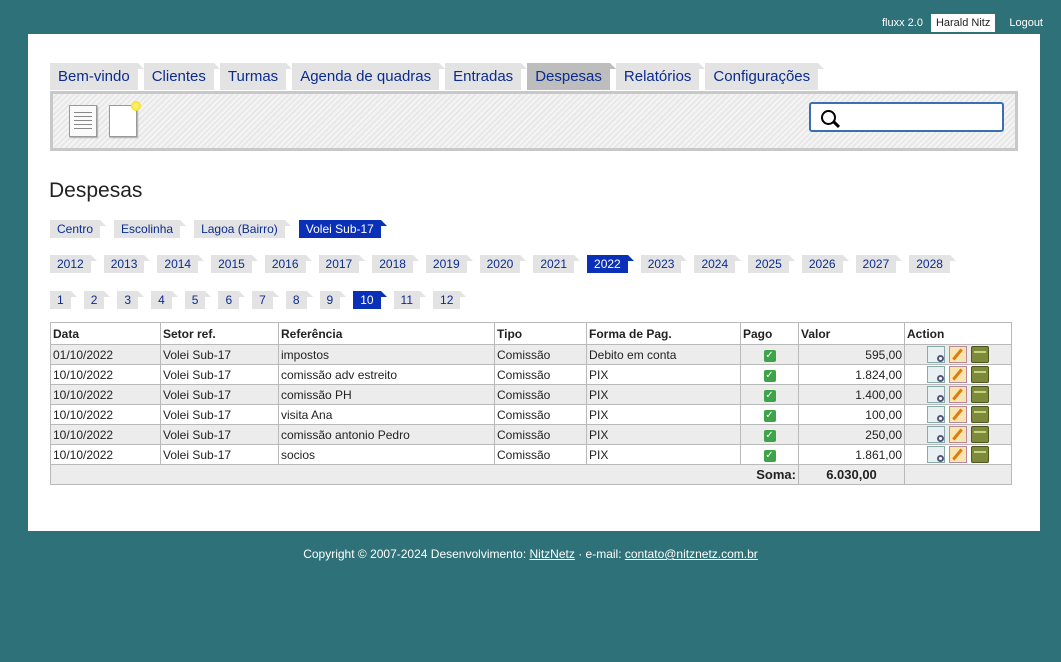 Image resolution: width=1061 pixels, height=662 pixels. I want to click on col-pago: Pago, so click(769, 333).